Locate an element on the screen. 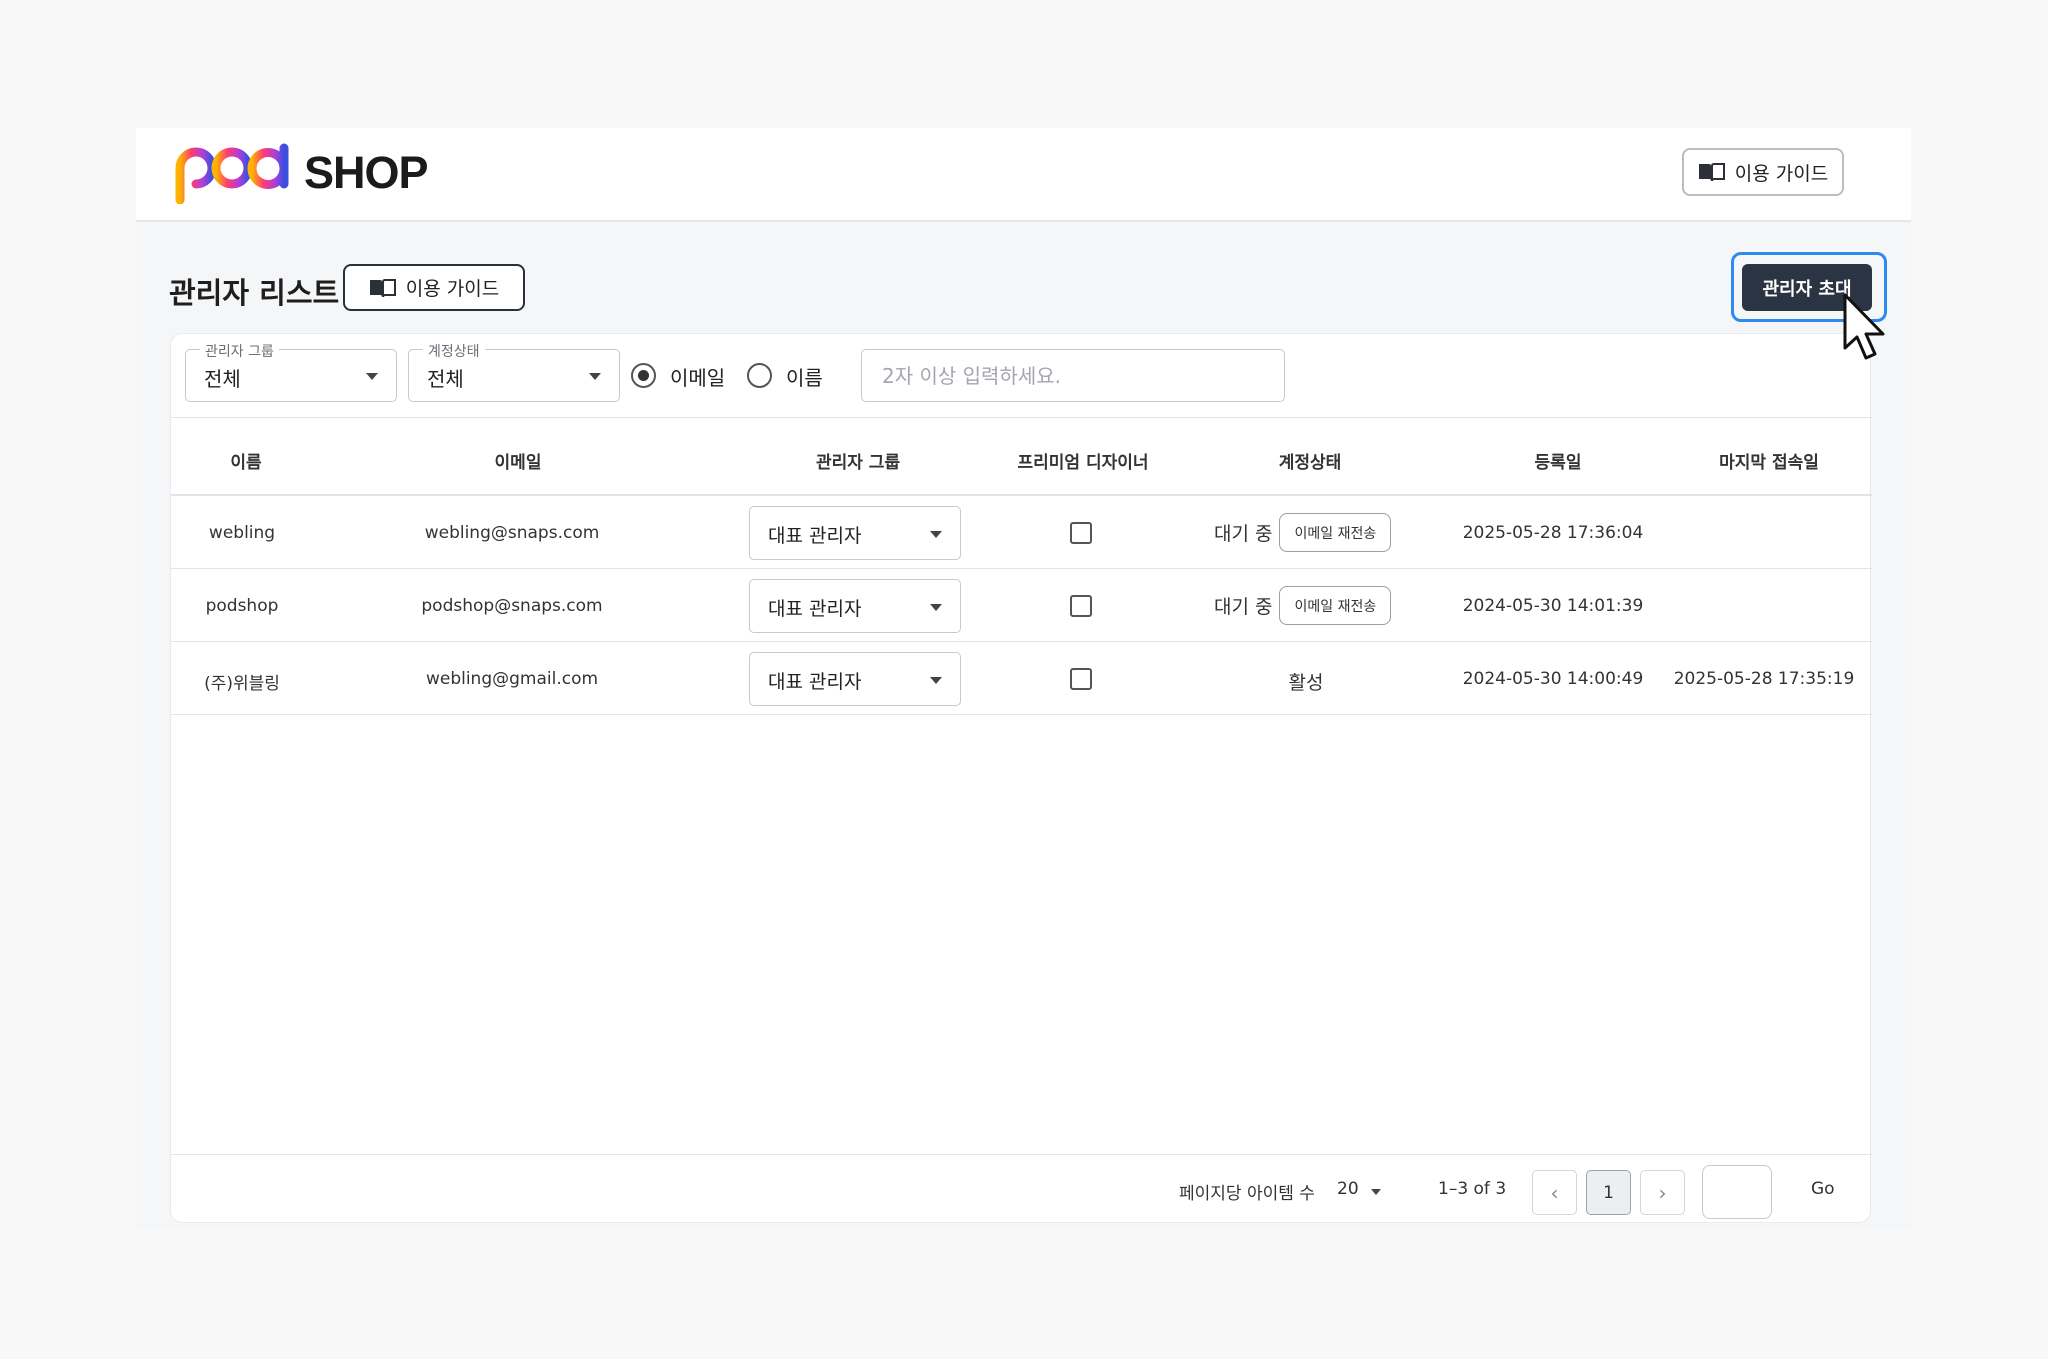  cell-email: webling@gmail.com is located at coordinates (512, 679).